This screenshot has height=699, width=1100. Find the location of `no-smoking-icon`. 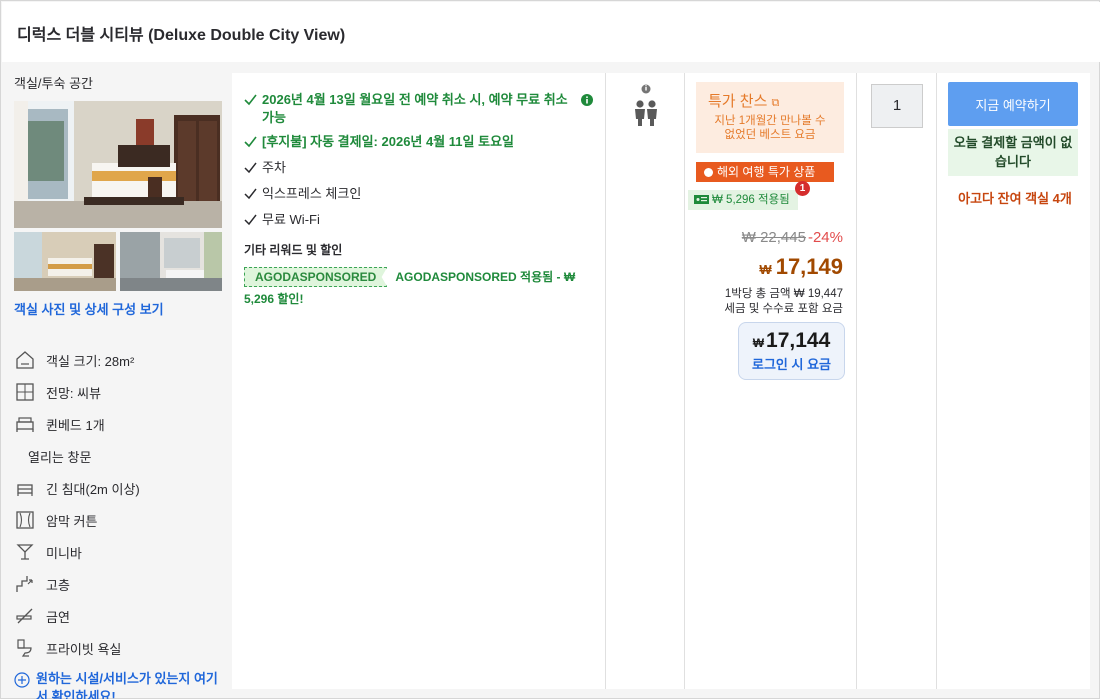

no-smoking-icon is located at coordinates (25, 616).